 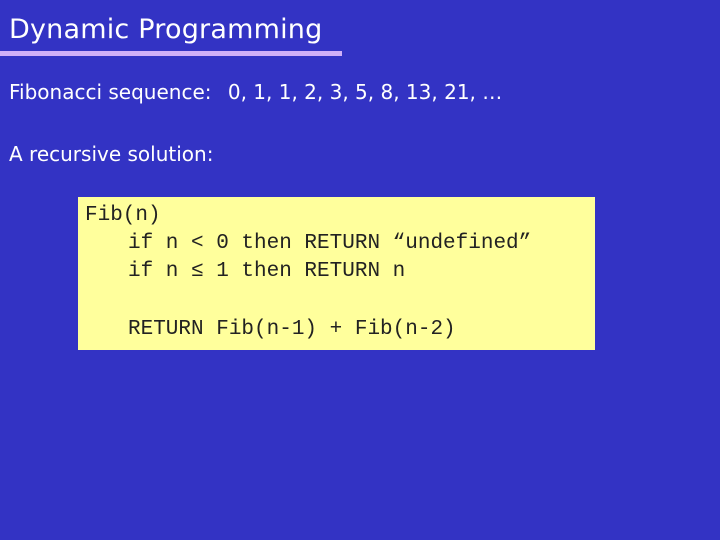 I want to click on code-line-base-case: if n ≤ 1 then RETURN n, so click(x=267, y=271).